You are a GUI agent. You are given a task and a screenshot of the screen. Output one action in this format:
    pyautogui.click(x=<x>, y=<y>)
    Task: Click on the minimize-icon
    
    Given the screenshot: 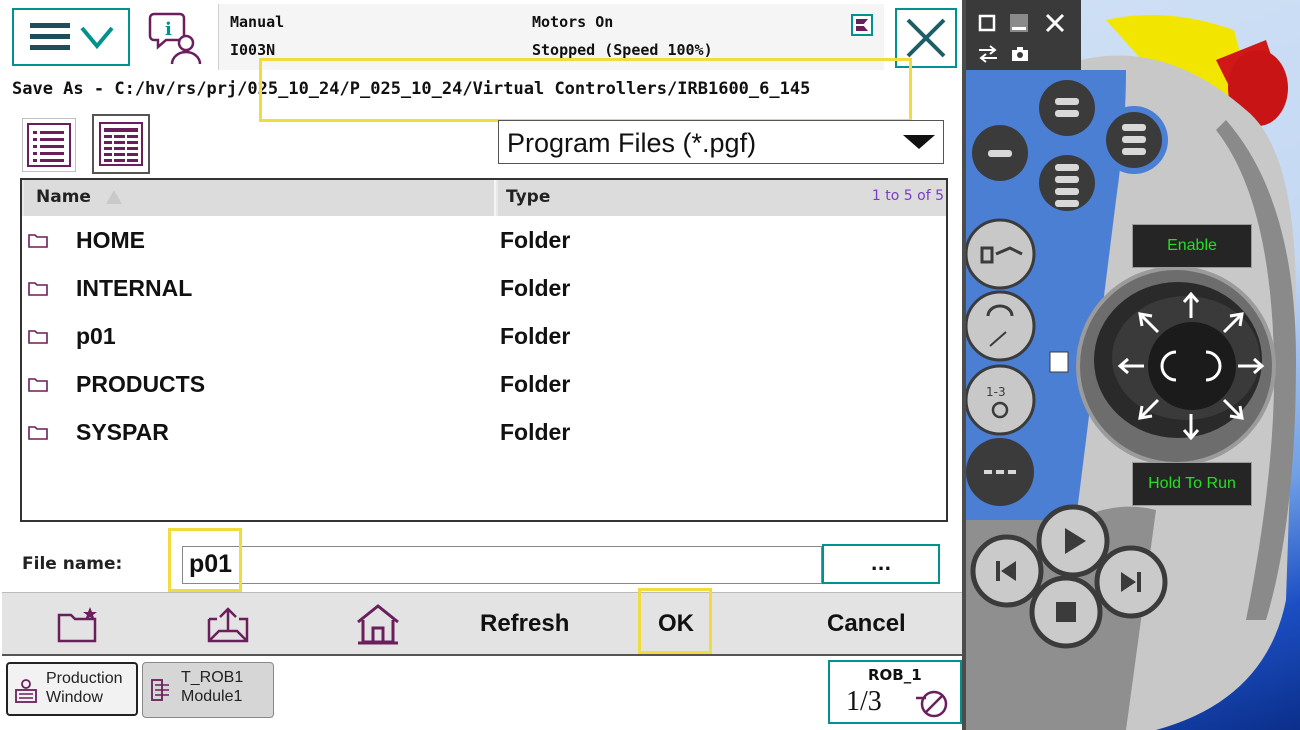 What is the action you would take?
    pyautogui.click(x=1019, y=23)
    